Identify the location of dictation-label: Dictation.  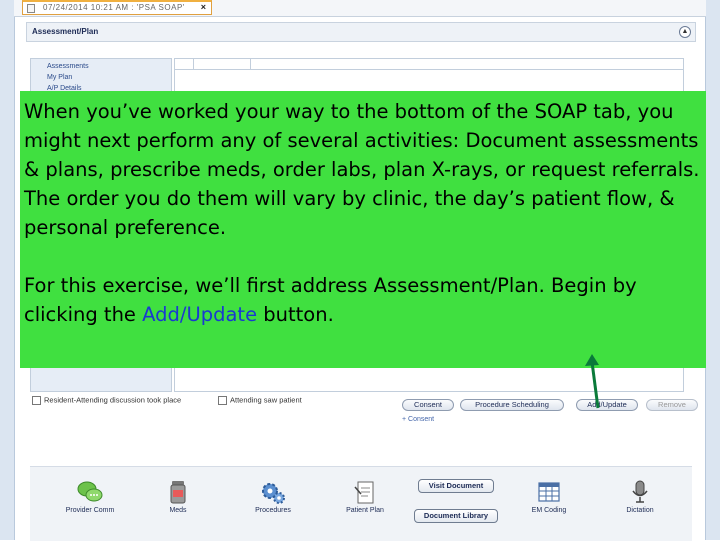
(640, 510).